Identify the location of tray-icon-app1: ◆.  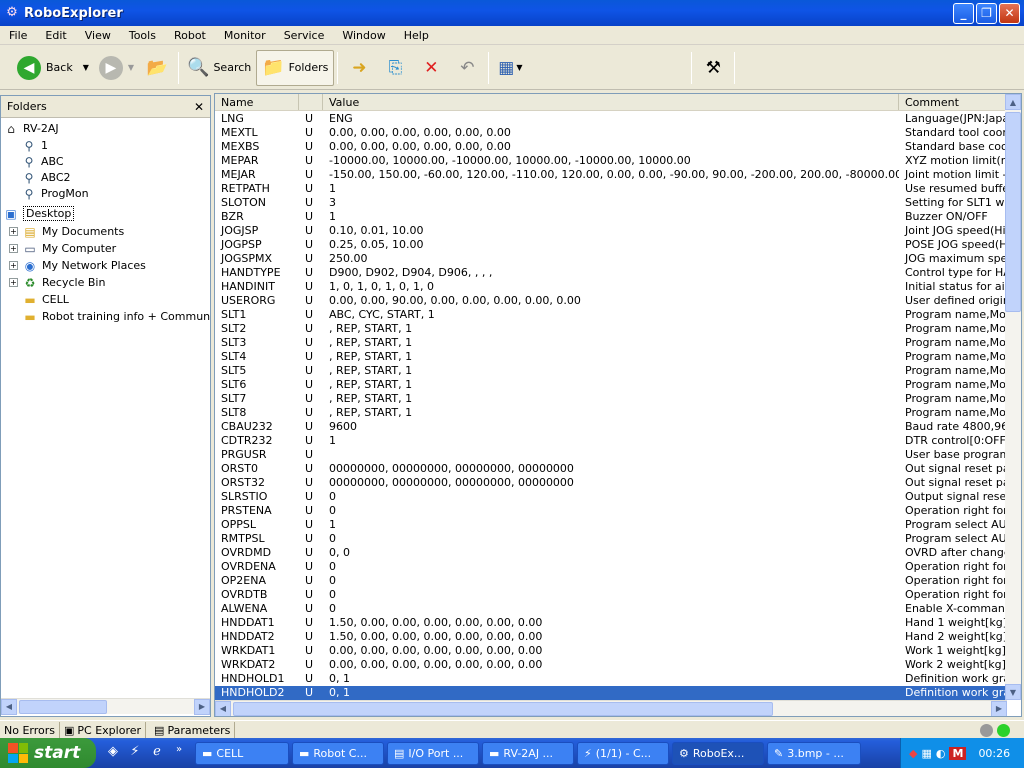
(913, 753).